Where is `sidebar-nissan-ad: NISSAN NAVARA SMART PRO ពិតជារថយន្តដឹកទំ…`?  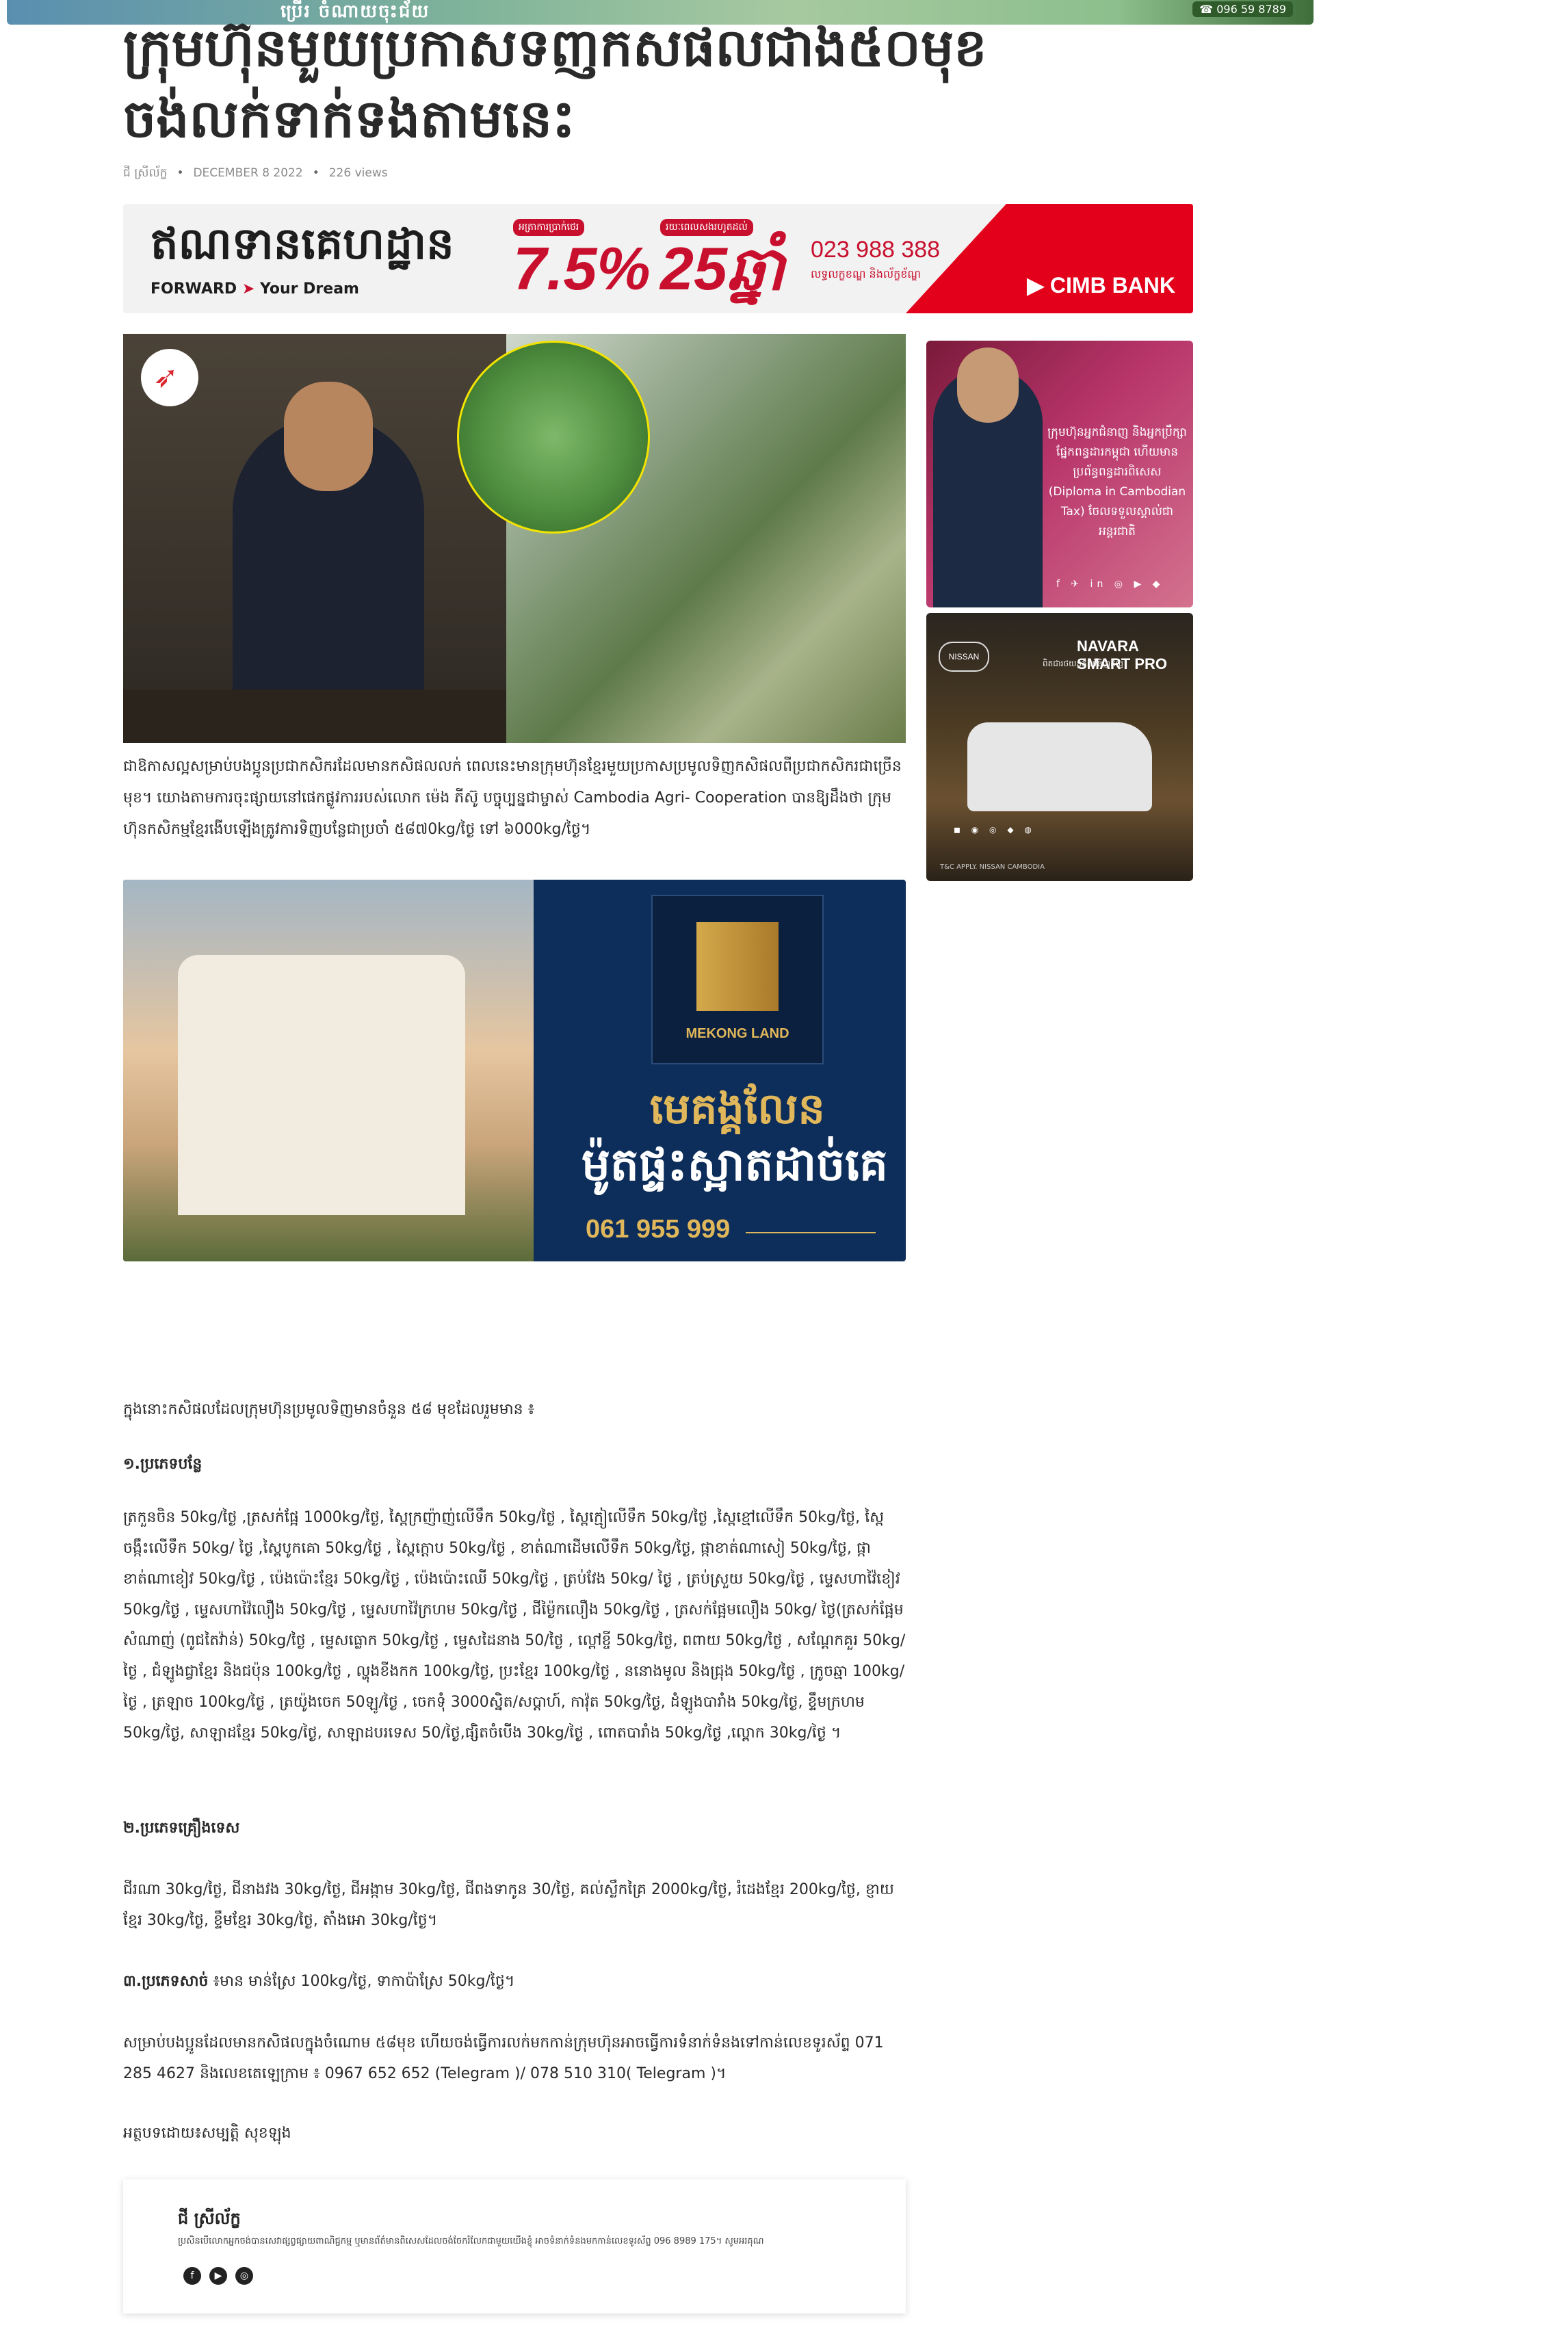 sidebar-nissan-ad: NISSAN NAVARA SMART PRO ពិតជារថយន្តដឹកទំ… is located at coordinates (1059, 747).